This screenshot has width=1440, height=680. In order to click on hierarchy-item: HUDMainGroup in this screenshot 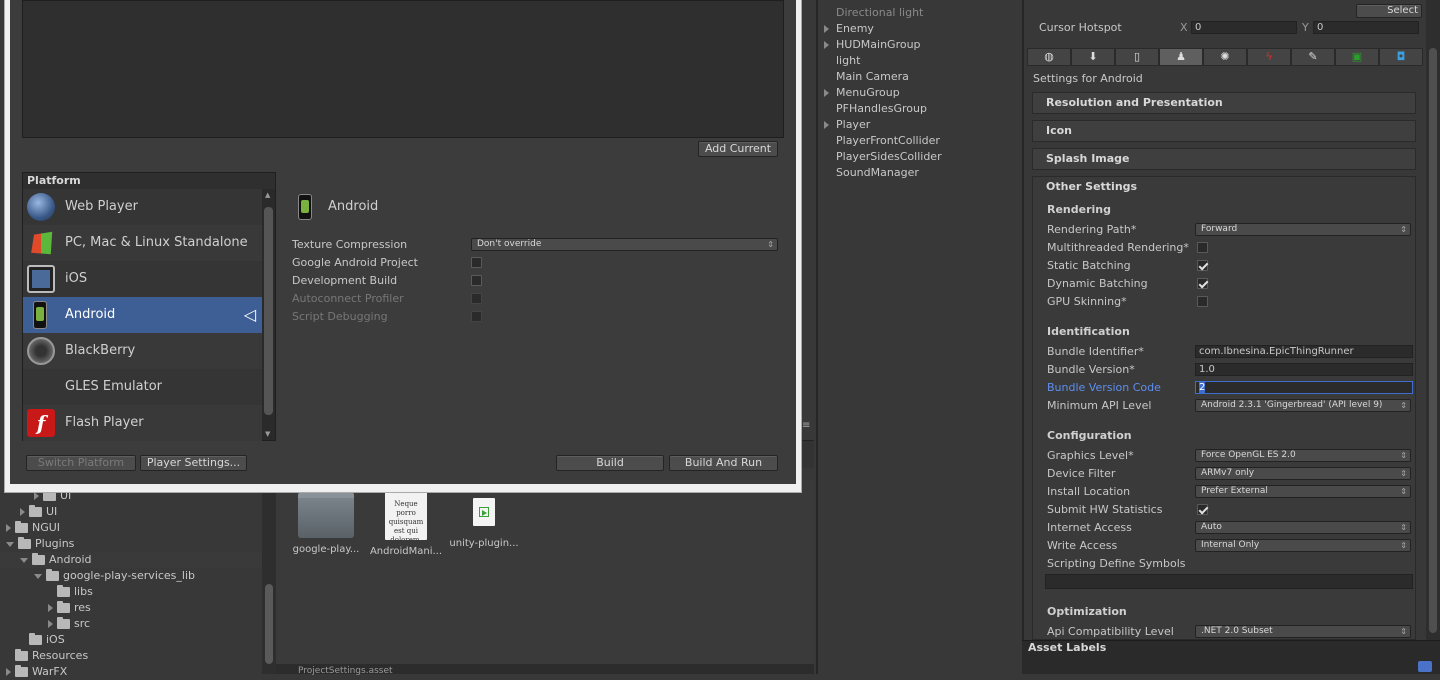, I will do `click(872, 45)`.